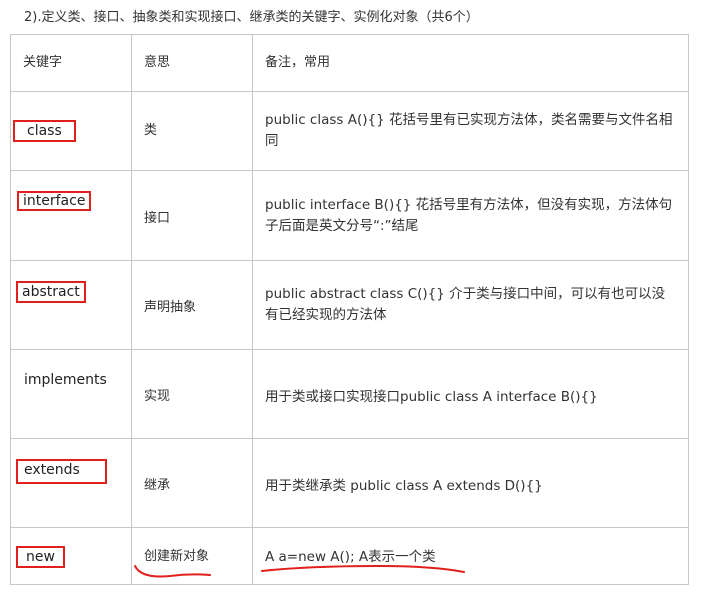  What do you see at coordinates (470, 394) in the screenshot?
I see `note-cell: 用于类或接口实现接口public class A interface B(){}` at bounding box center [470, 394].